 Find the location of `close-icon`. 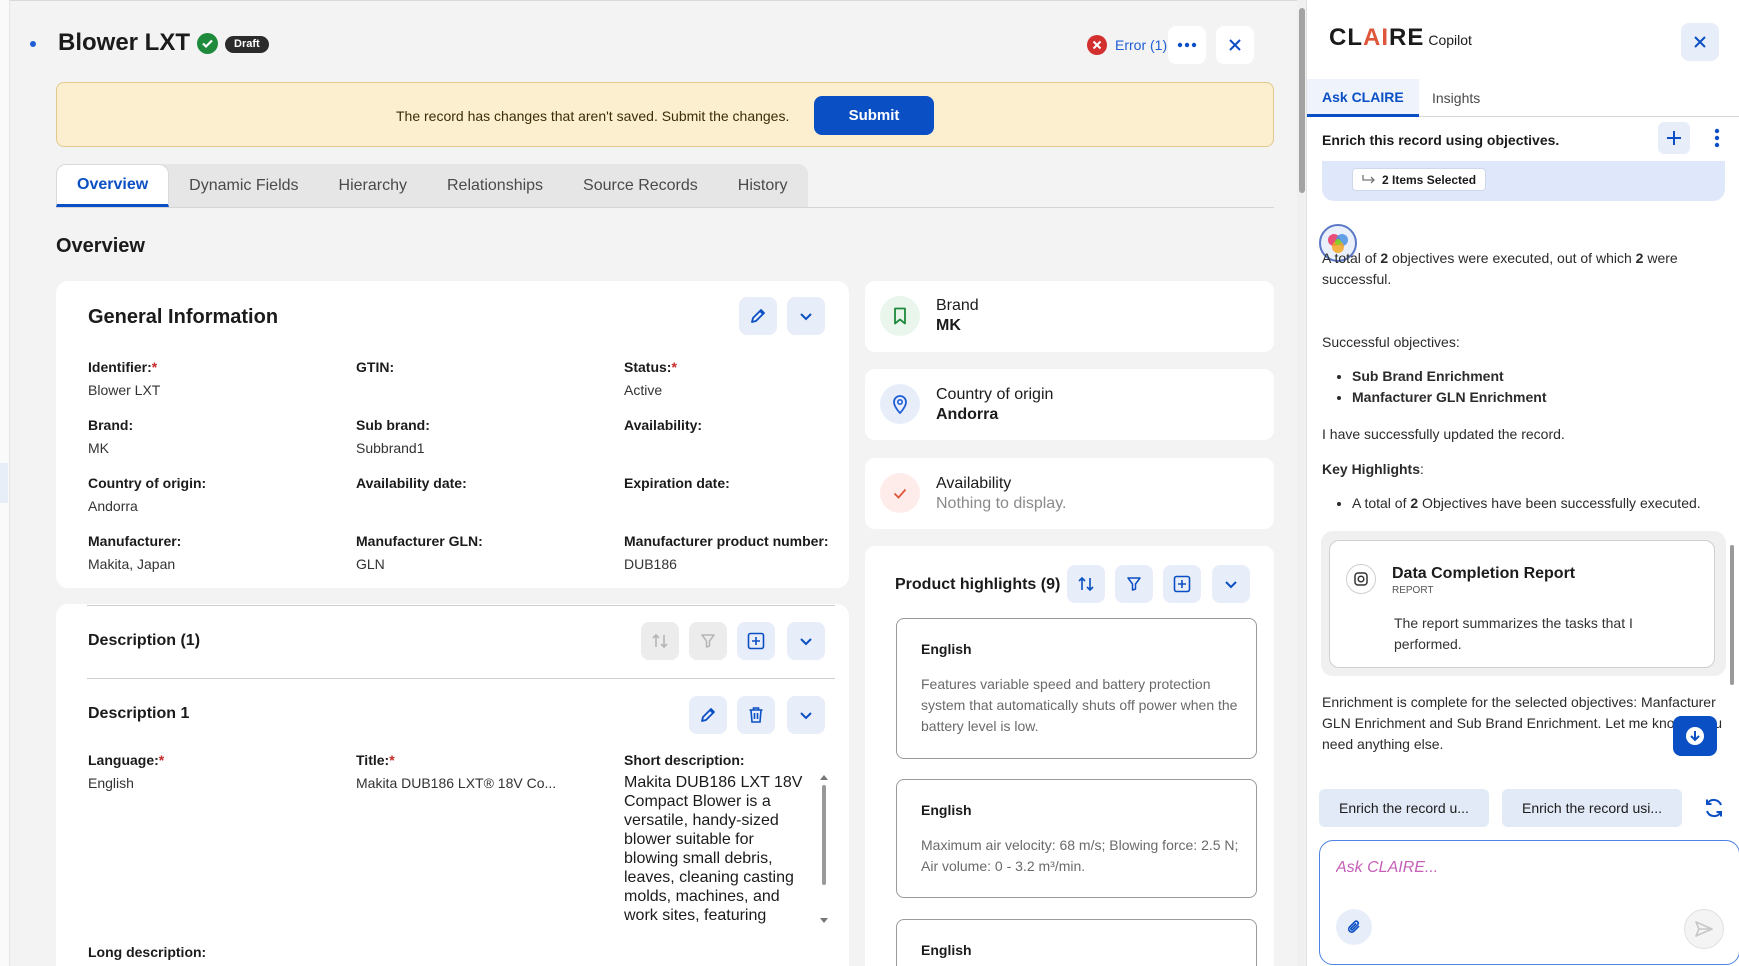

close-icon is located at coordinates (1700, 42).